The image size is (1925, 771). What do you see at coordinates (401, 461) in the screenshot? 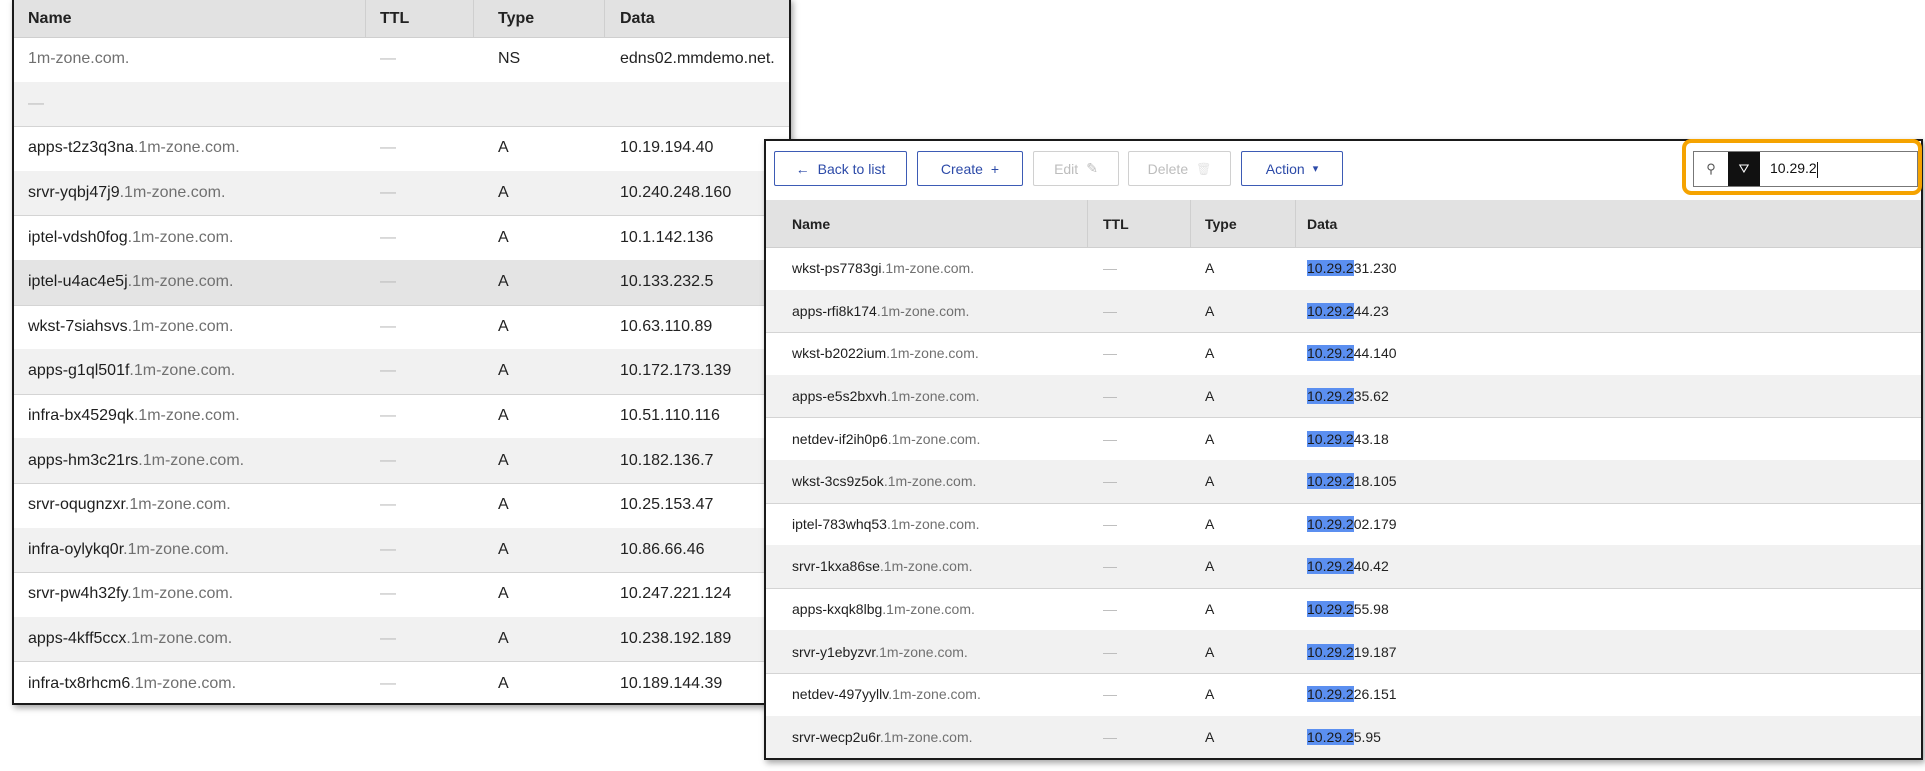
I see `table-row: apps-hm3c21rs.1m-zone.com. — A 10.182.136.7` at bounding box center [401, 461].